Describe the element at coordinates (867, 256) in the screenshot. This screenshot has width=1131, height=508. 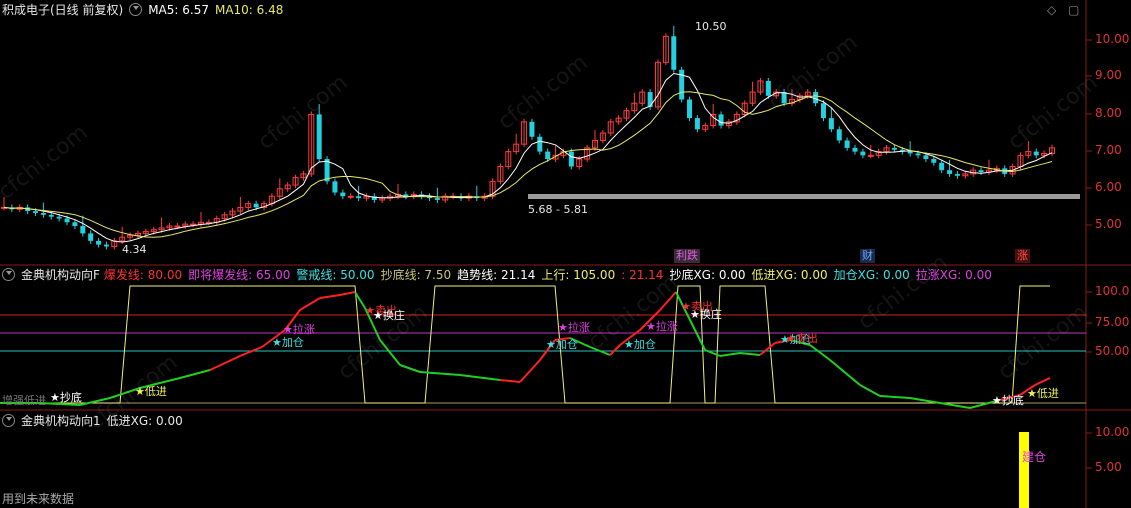
I see `event-tag-cai: 财` at that location.